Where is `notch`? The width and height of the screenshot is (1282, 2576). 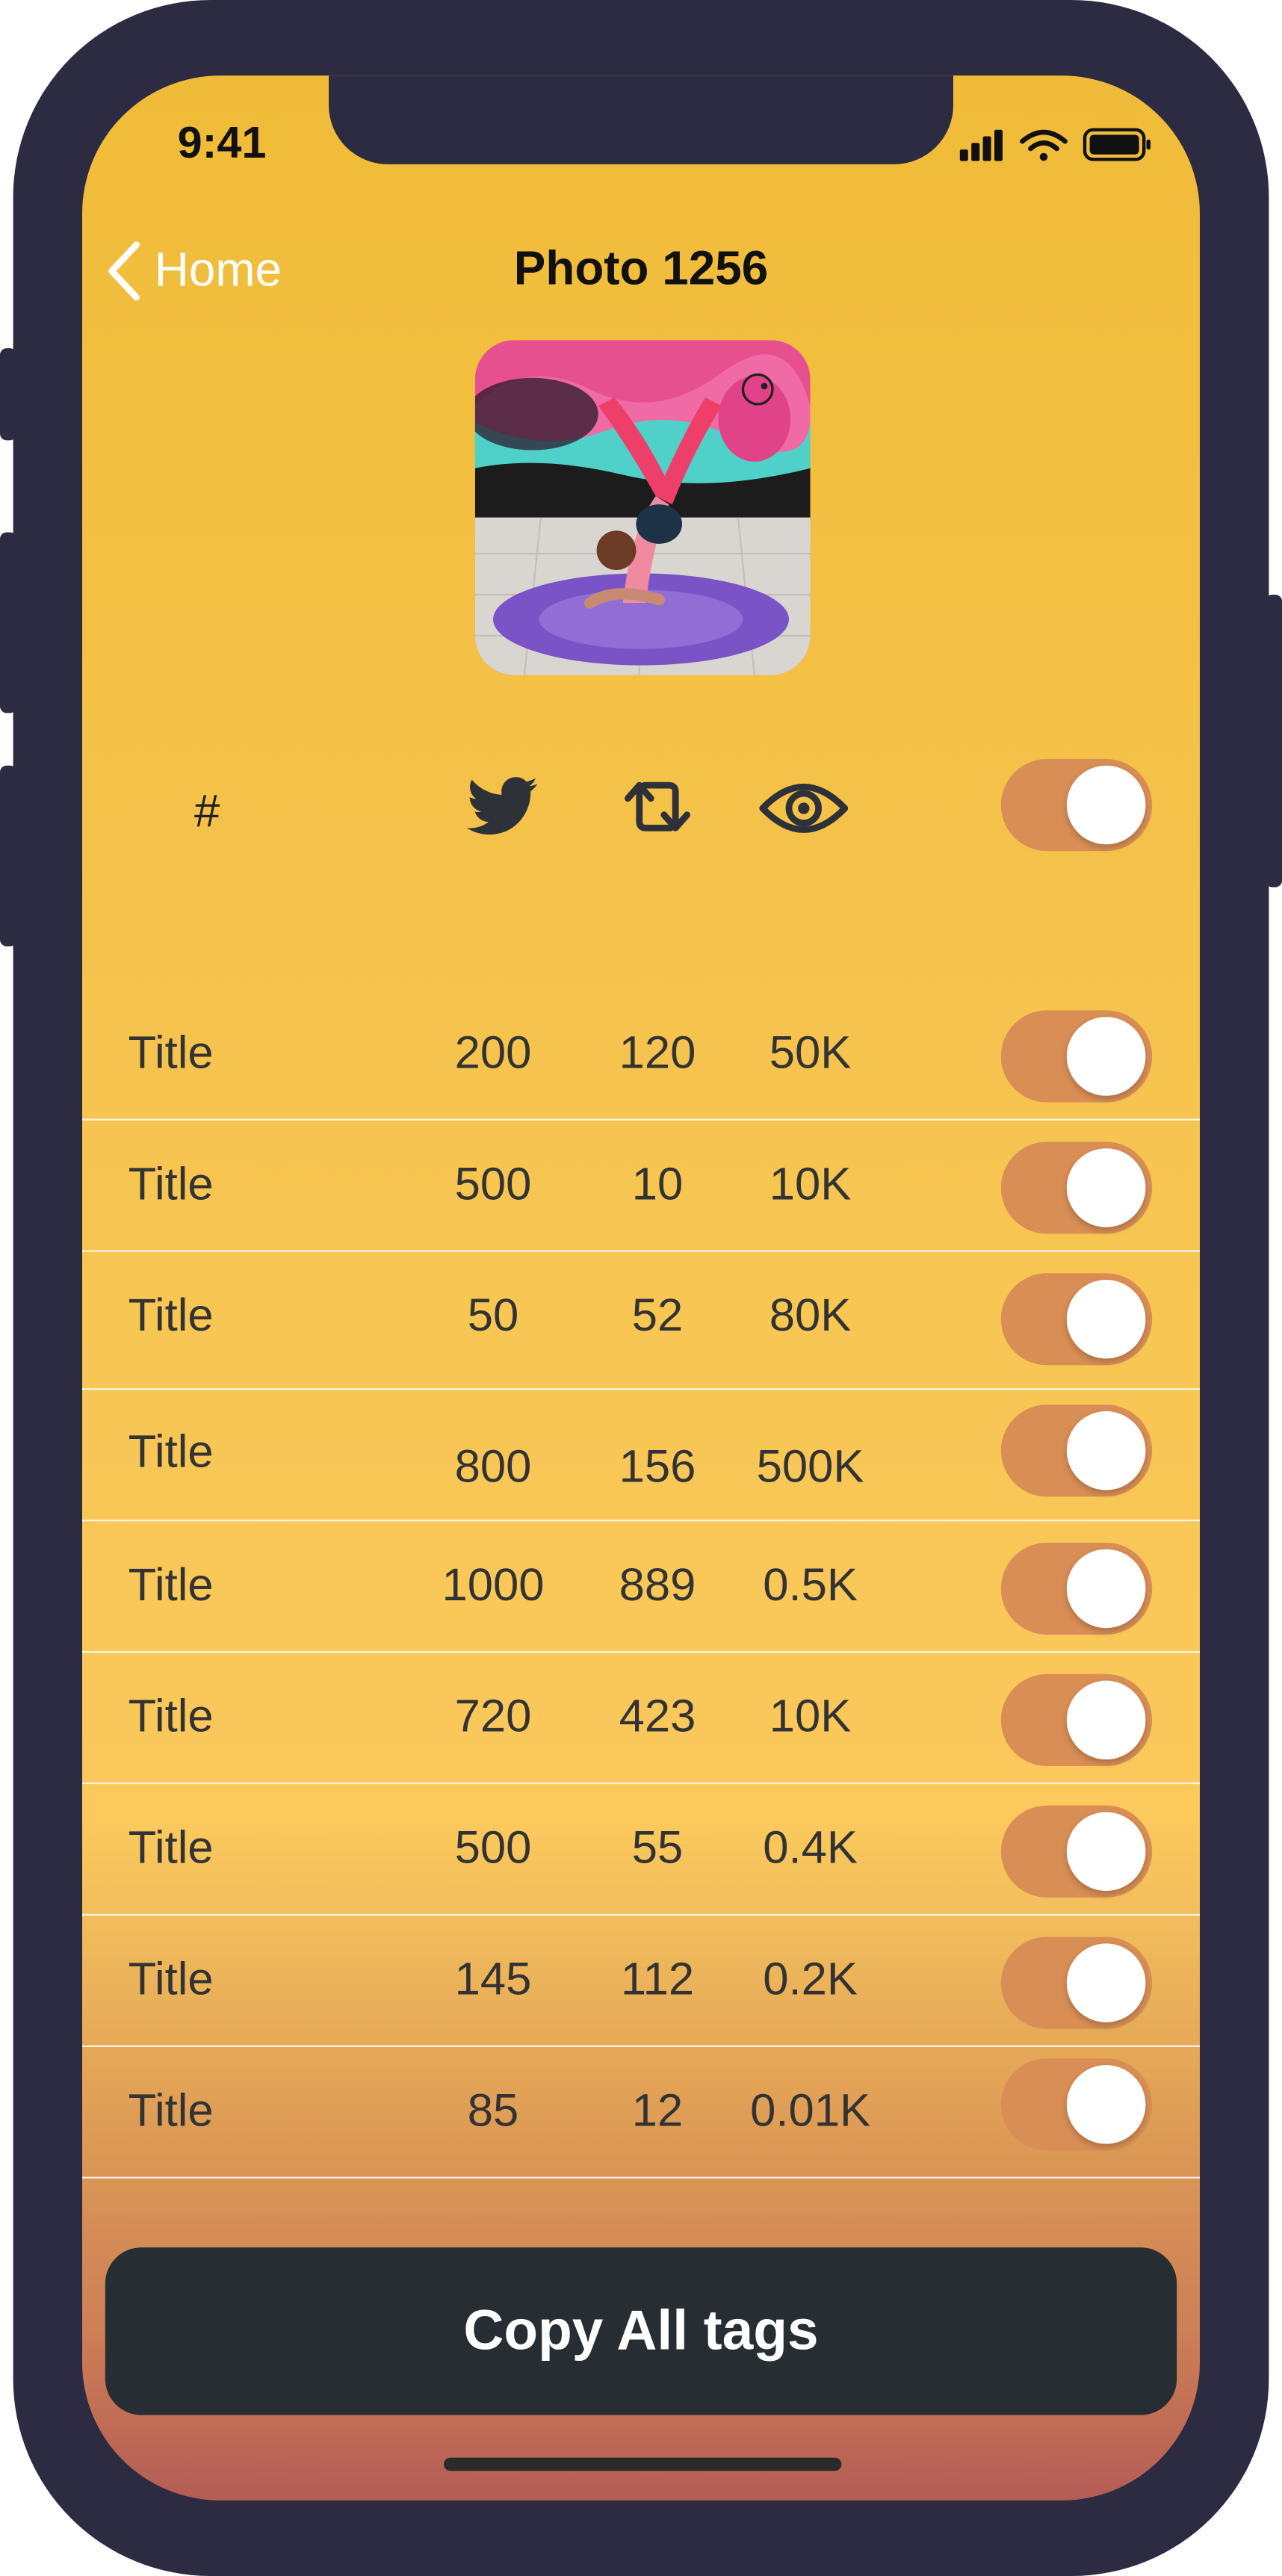
notch is located at coordinates (641, 119).